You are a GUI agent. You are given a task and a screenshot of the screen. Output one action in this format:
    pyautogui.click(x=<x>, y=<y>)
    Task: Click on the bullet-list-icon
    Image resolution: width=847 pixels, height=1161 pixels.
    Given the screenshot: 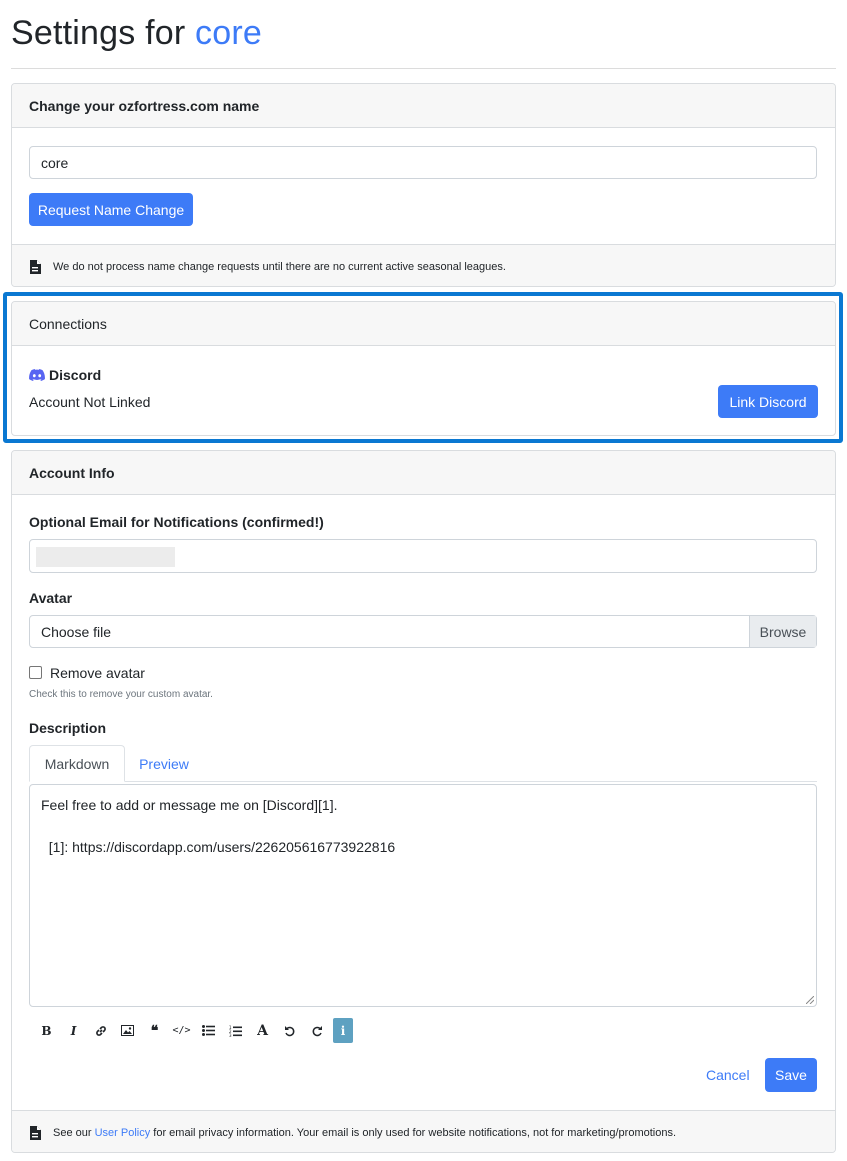 What is the action you would take?
    pyautogui.click(x=208, y=1030)
    